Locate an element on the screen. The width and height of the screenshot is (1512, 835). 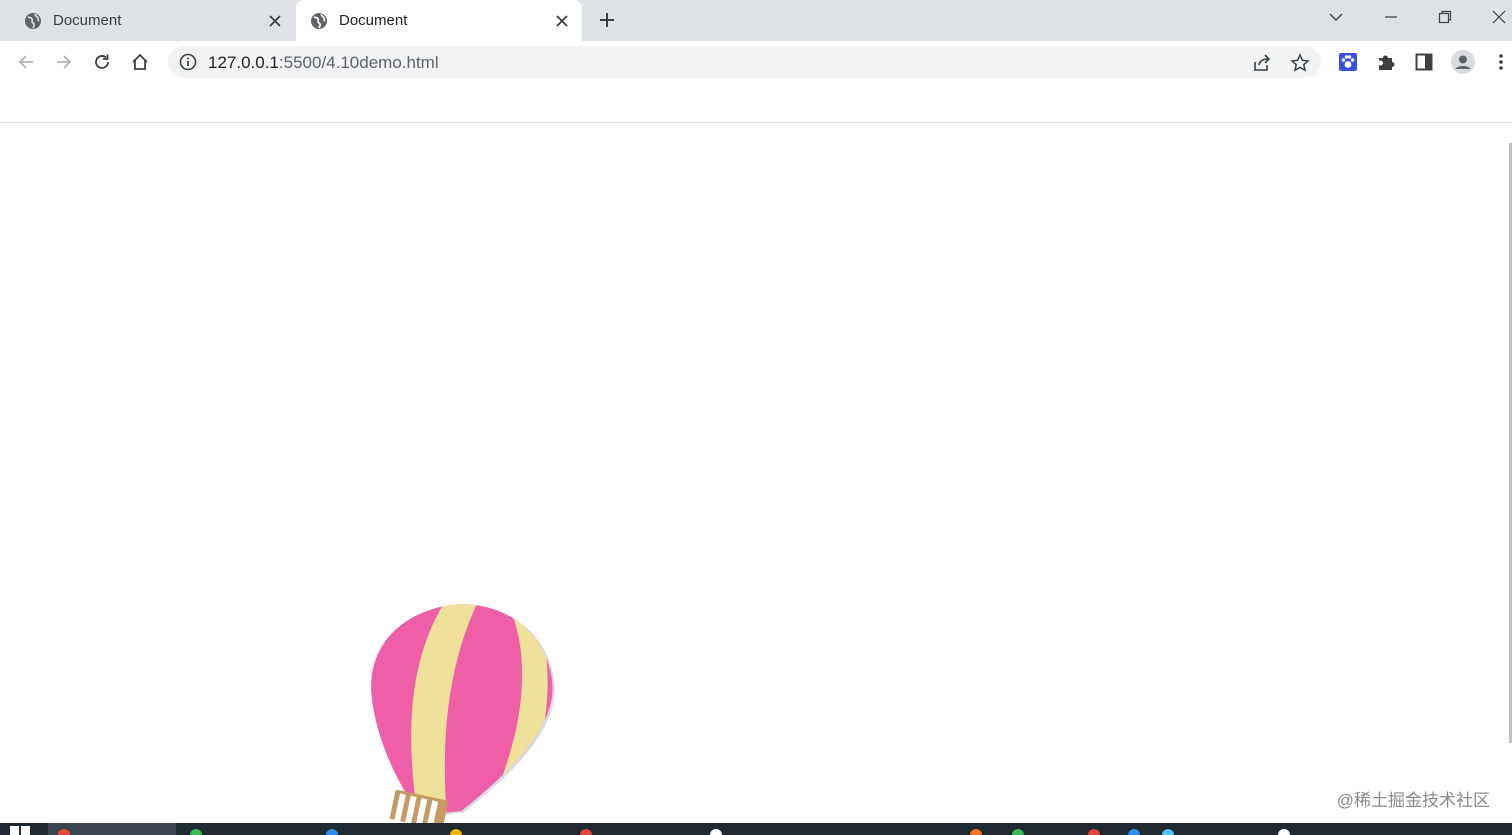
forward-button is located at coordinates (64, 62).